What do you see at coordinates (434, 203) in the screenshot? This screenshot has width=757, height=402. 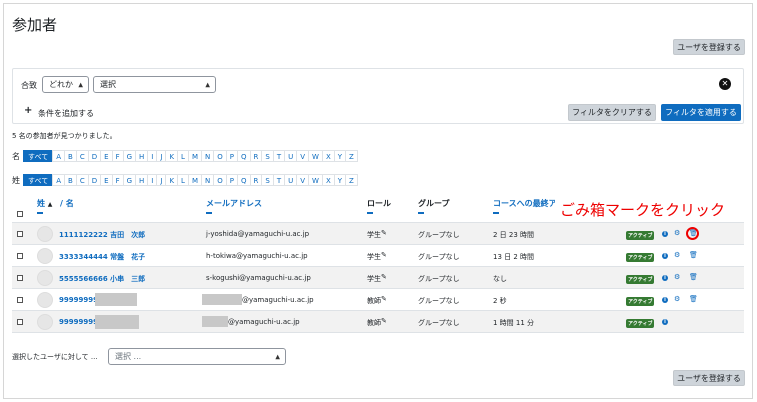 I see `header-group: グループ` at bounding box center [434, 203].